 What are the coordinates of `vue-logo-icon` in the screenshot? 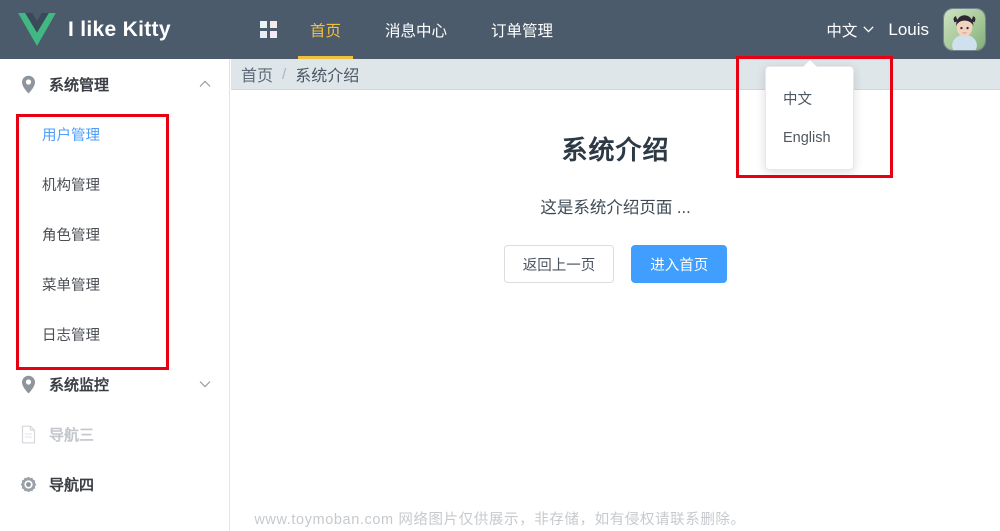 It's located at (37, 29).